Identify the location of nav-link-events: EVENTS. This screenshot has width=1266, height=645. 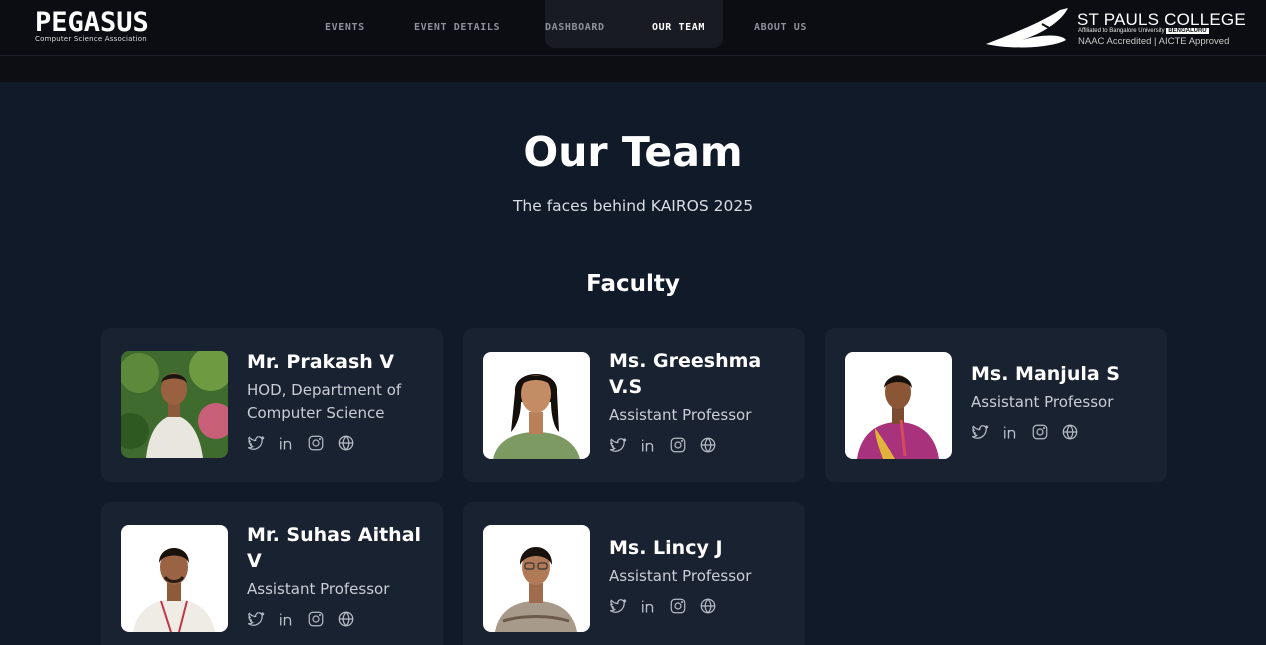
(345, 27).